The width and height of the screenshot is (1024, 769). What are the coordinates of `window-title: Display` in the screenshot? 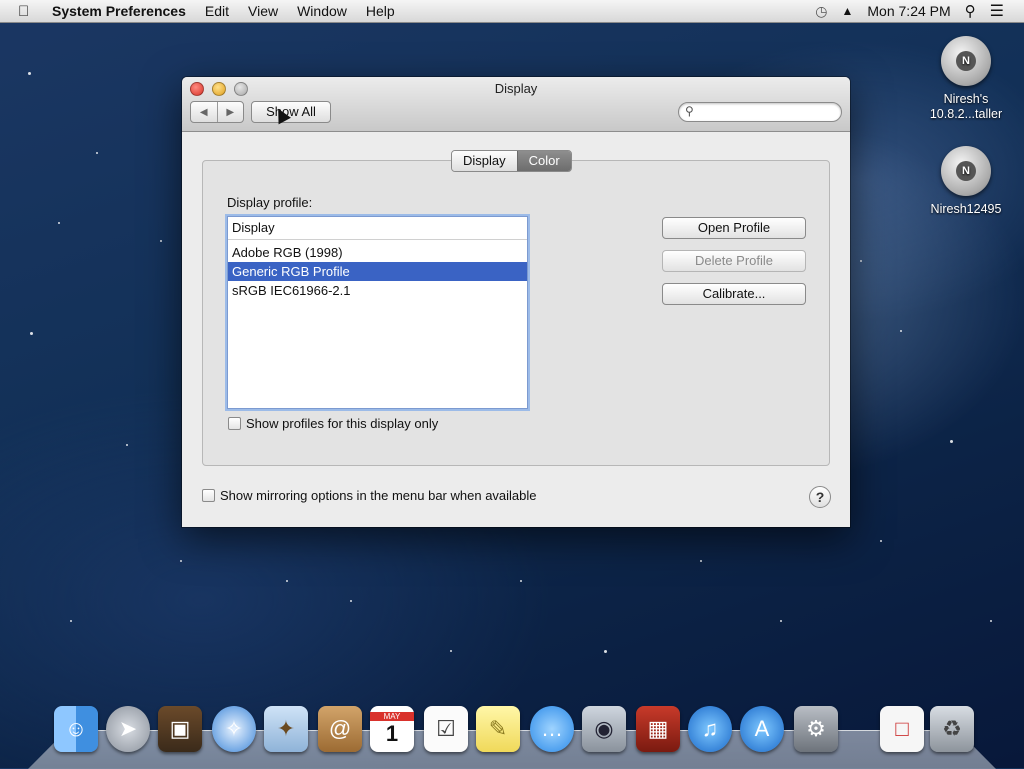 It's located at (516, 88).